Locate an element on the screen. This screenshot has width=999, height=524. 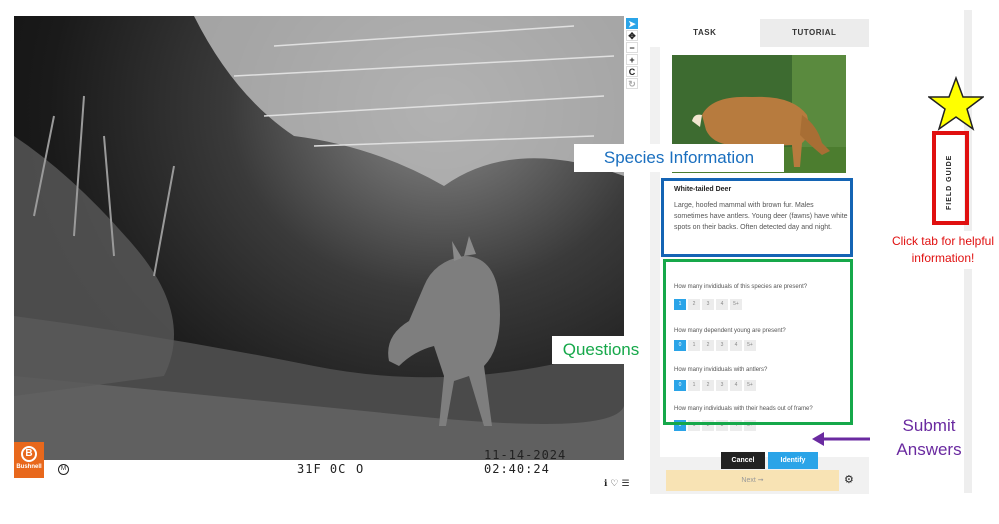
panel-tabs: TASK TUTORIAL is located at coordinates (759, 33).